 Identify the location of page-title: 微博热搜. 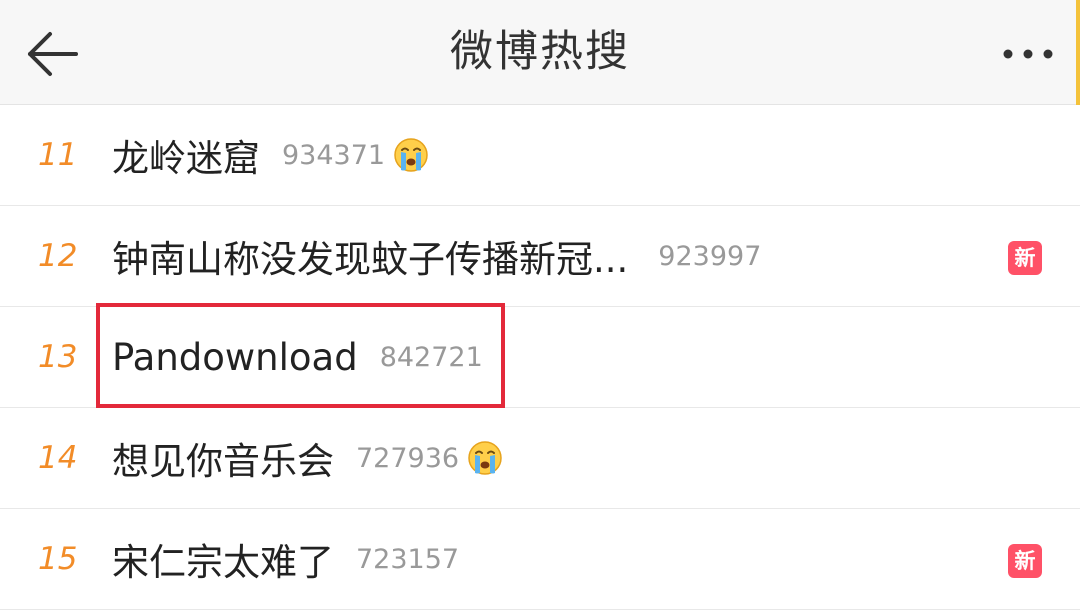
(540, 52).